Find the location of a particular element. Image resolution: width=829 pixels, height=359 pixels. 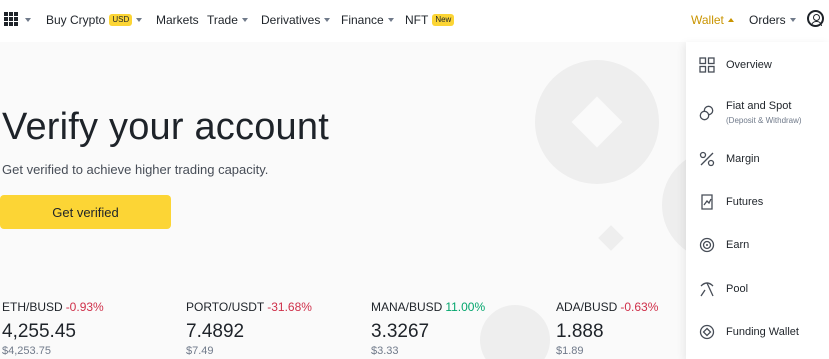

wallet-menu-label: Overview is located at coordinates (749, 65).